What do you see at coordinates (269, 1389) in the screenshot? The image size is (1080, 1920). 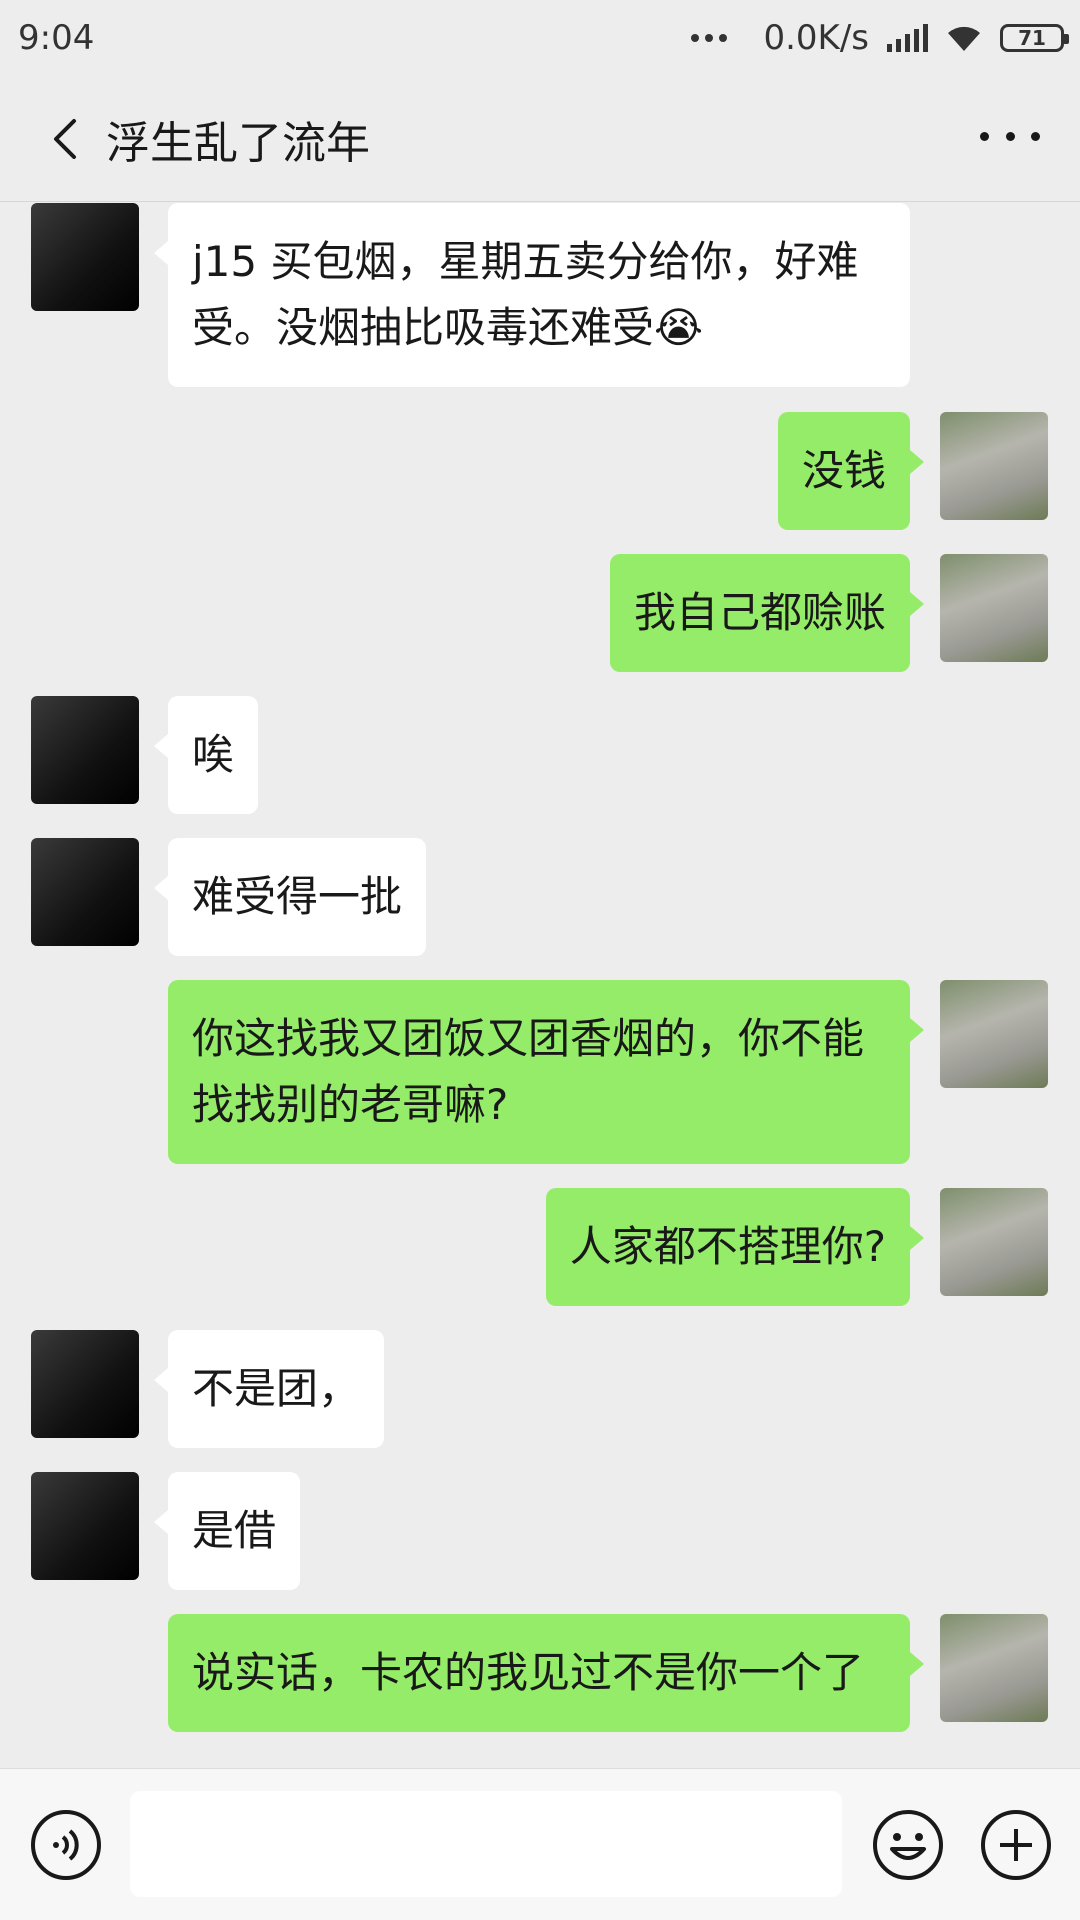 I see `message-bubble: 不是团，` at bounding box center [269, 1389].